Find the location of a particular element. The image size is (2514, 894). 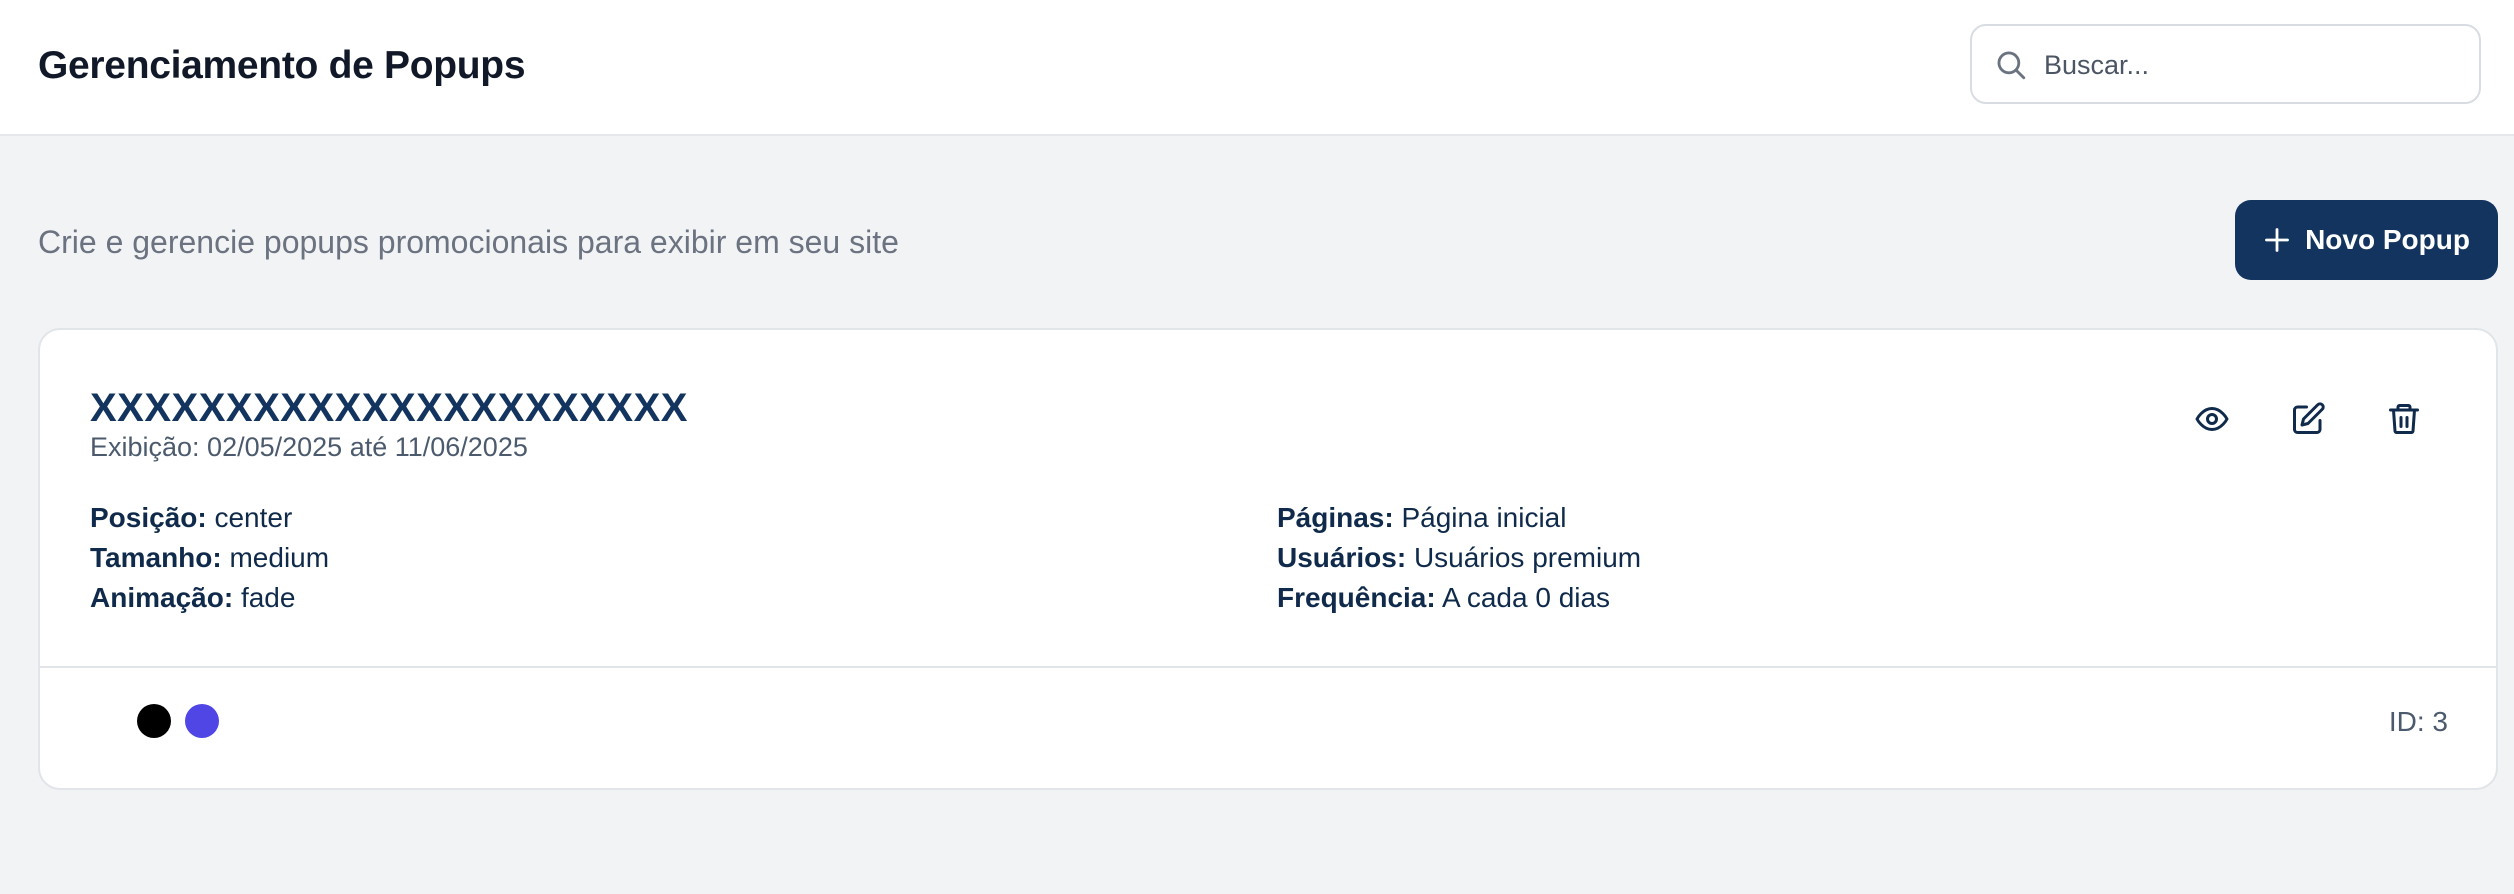

size-label: Tamanho: is located at coordinates (156, 557).